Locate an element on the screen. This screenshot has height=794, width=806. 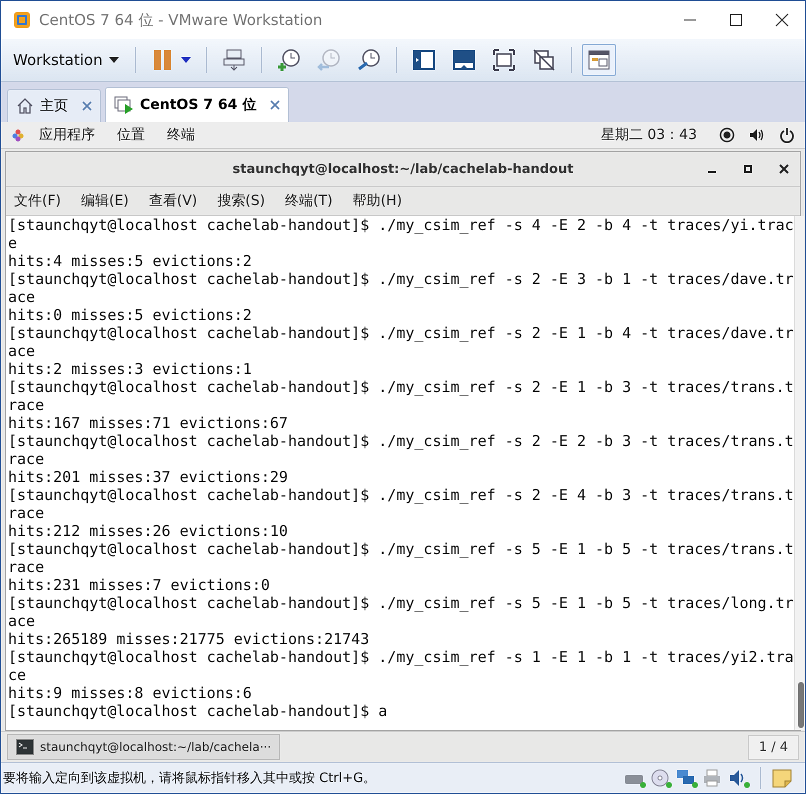
terminal-line: [staunchqyt@localhost cachelab-handout]$ ./my_csim_ref -s 2 -E 2 -b 3 -t traces/trans.t is located at coordinates (401, 441).